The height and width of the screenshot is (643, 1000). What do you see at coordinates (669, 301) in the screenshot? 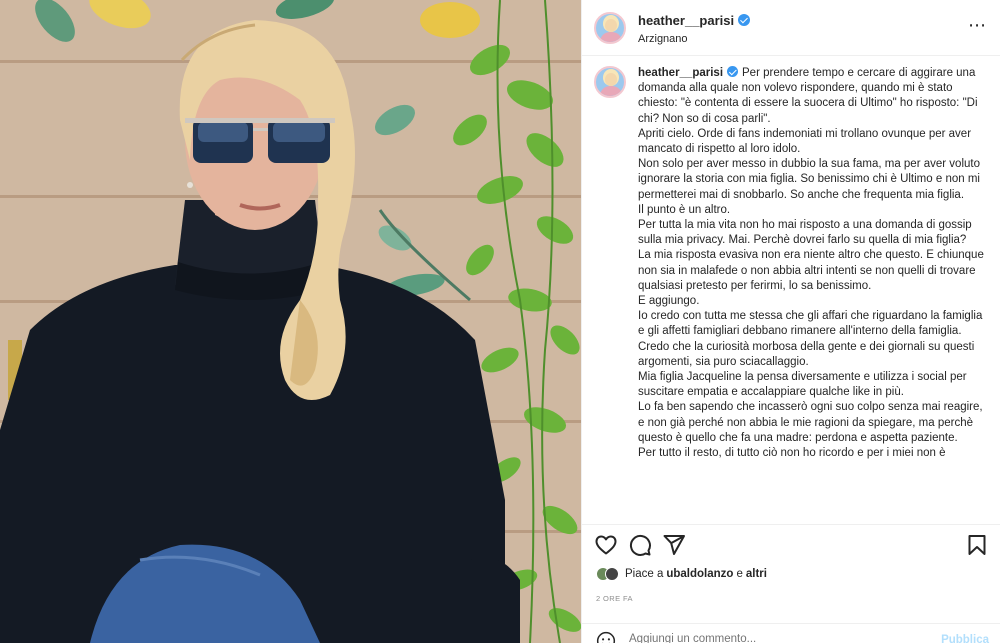
I see `caption-paragraph: E aggiungo.` at bounding box center [669, 301].